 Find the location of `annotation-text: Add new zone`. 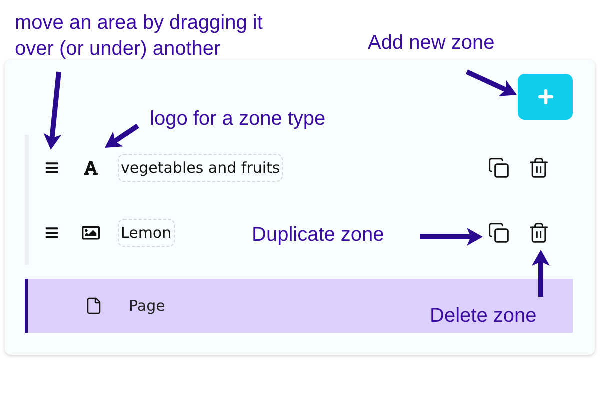

annotation-text: Add new zone is located at coordinates (431, 43).